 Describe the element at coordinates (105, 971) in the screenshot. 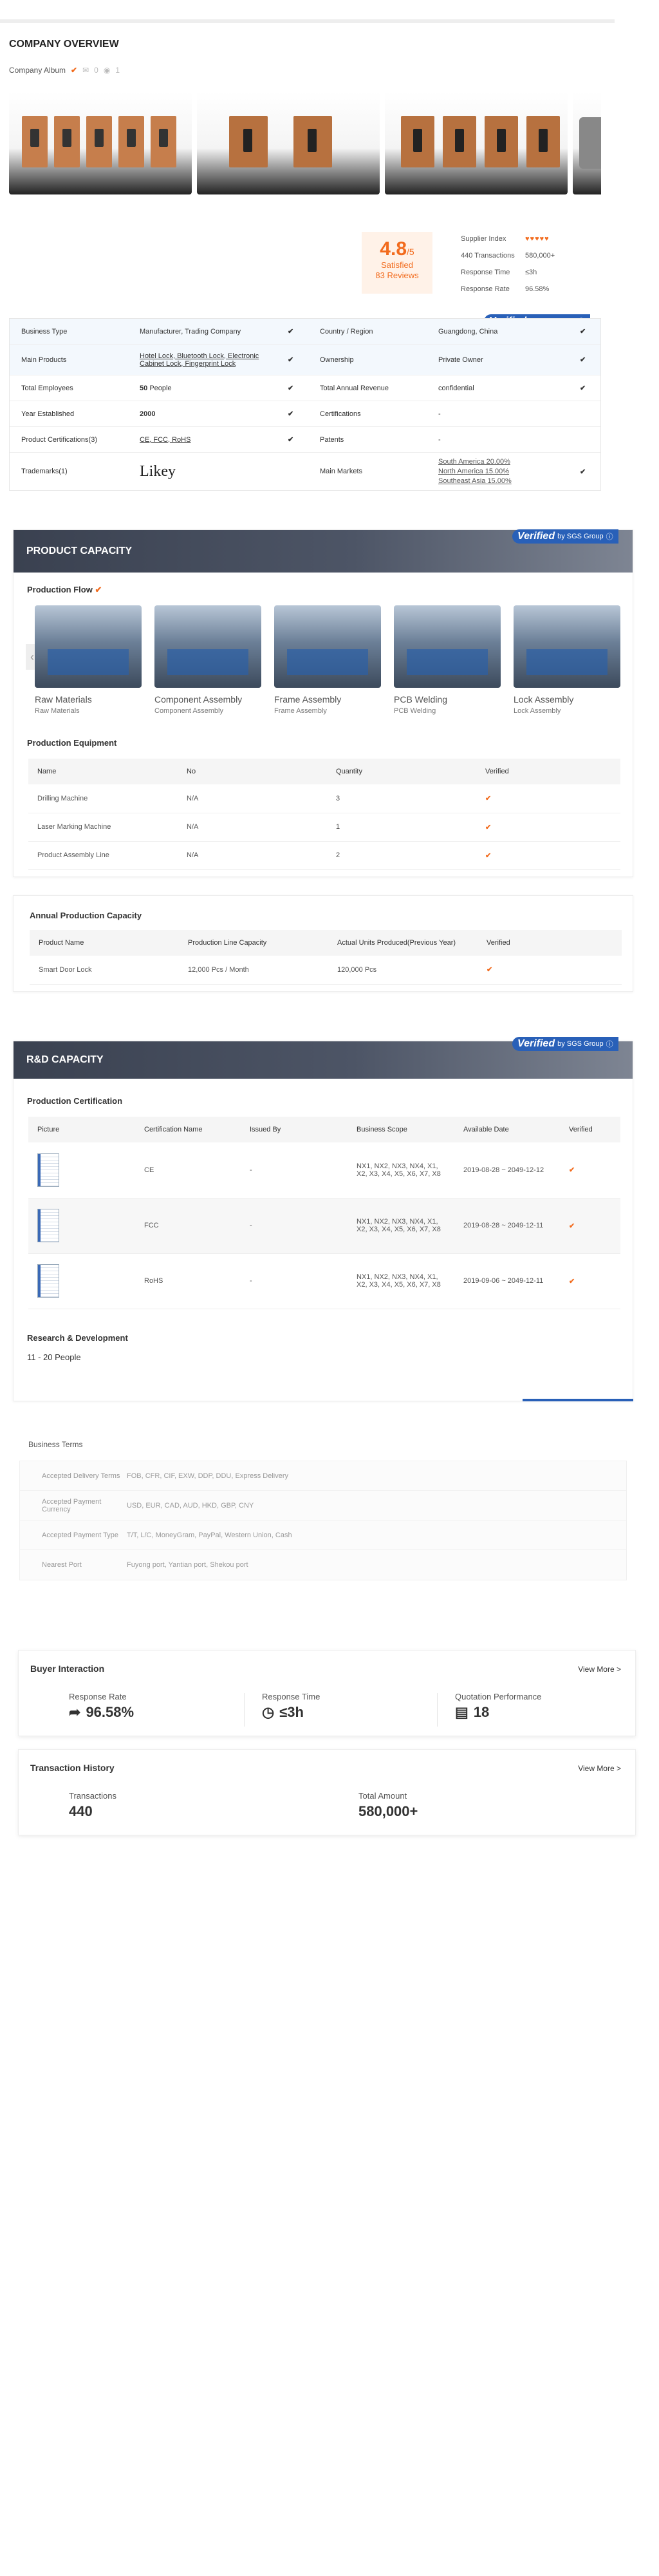

I see `product-name: Smart Door Lock` at that location.